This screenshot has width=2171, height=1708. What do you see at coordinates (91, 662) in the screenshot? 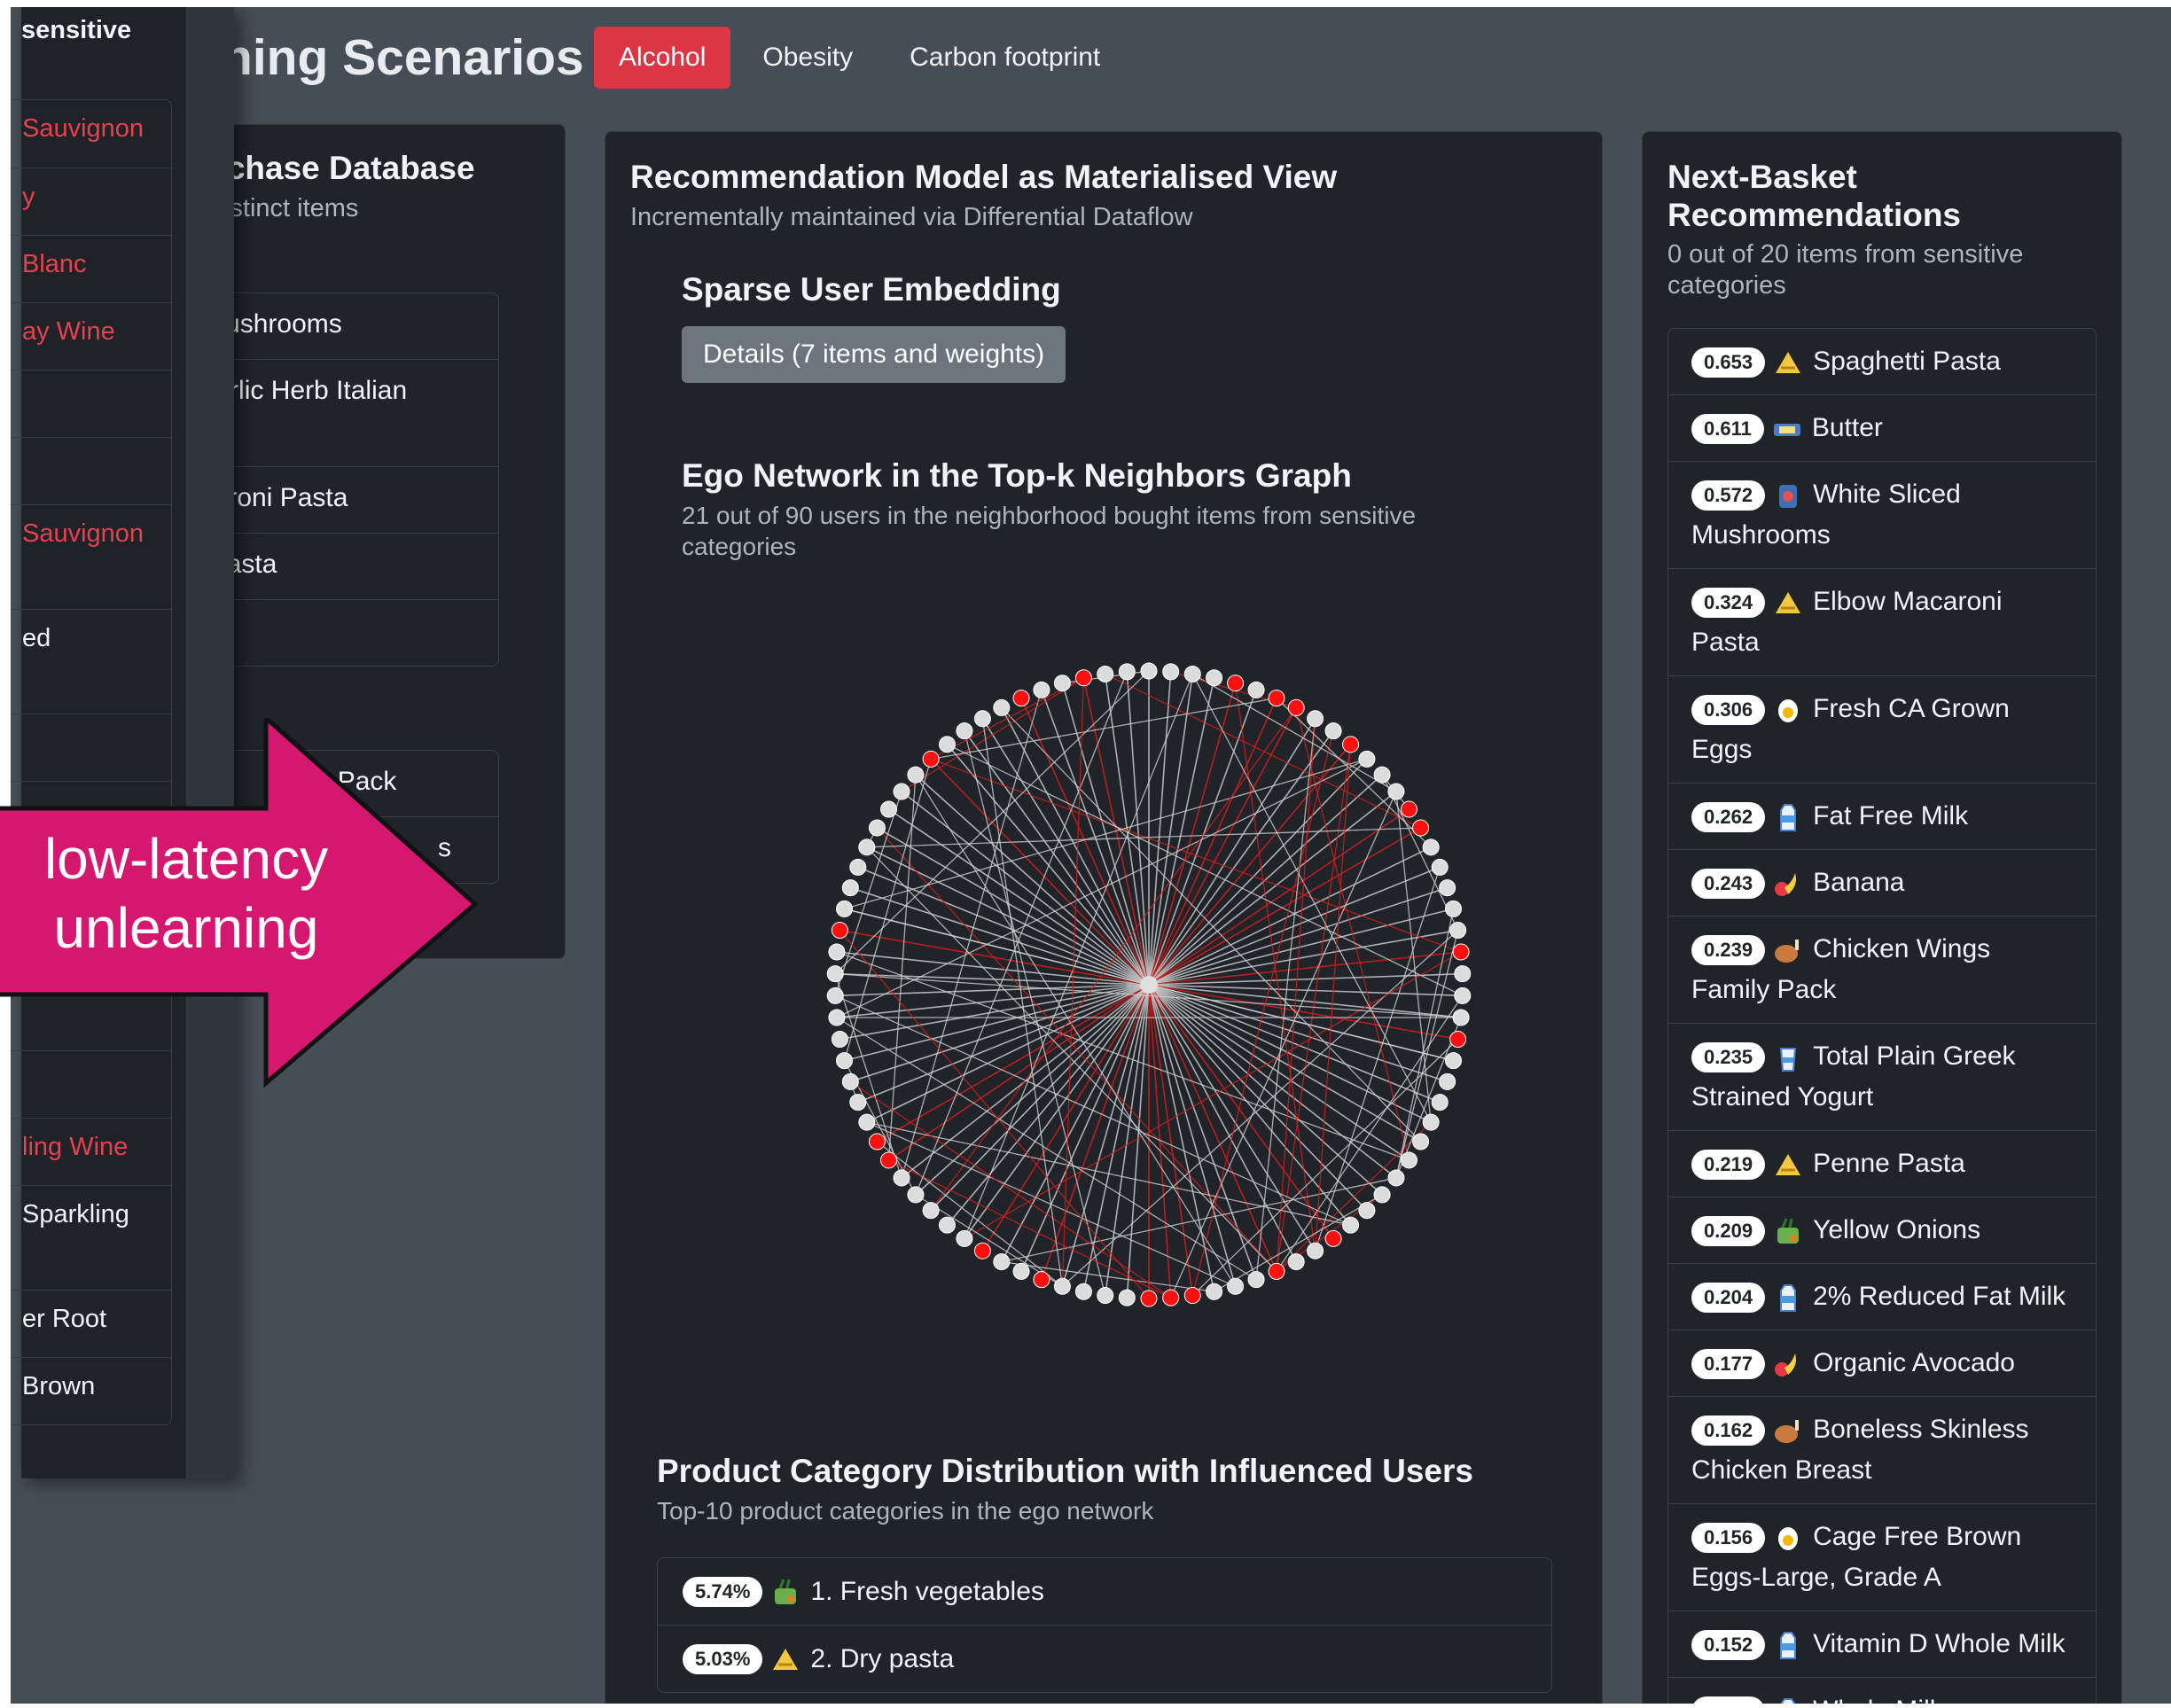
I see `sidebar-item: ed` at bounding box center [91, 662].